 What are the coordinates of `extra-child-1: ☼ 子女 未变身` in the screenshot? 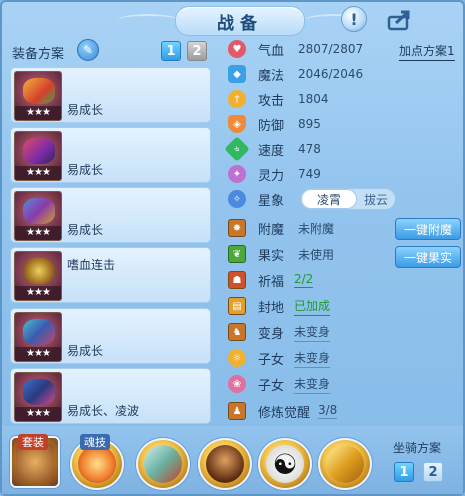 It's located at (279, 358).